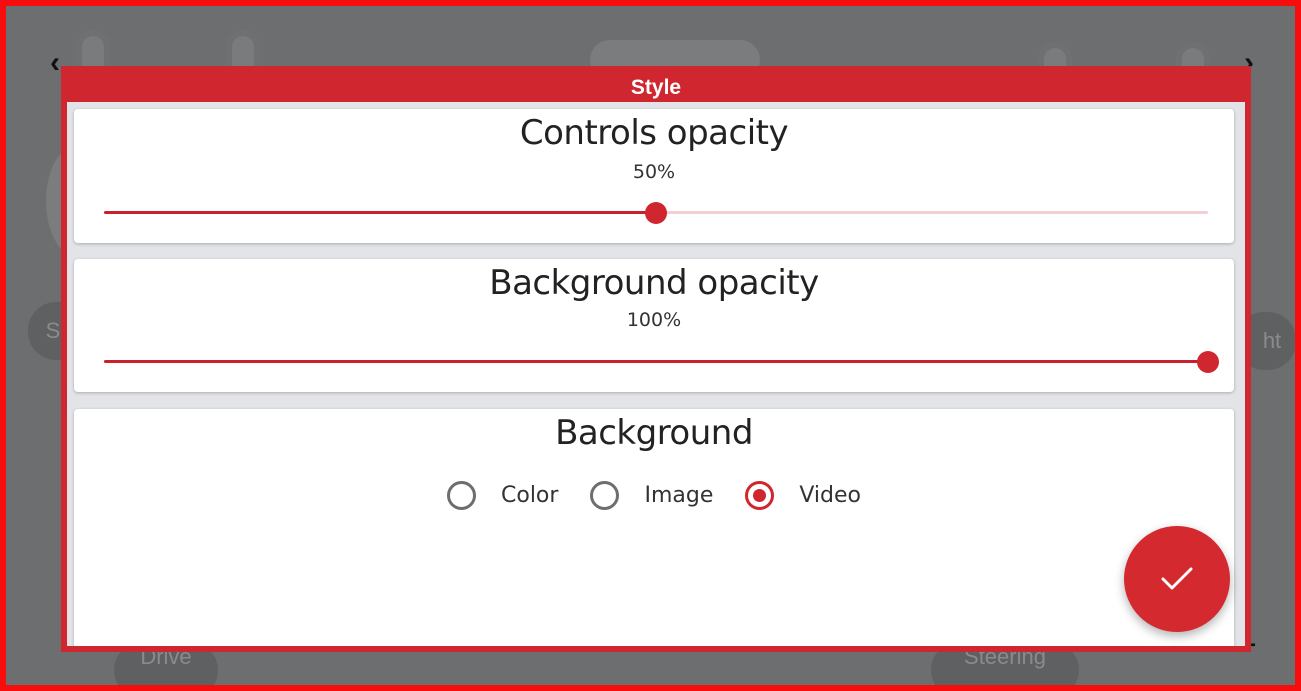 The width and height of the screenshot is (1301, 691). Describe the element at coordinates (654, 172) in the screenshot. I see `controls-opacity-value: 50%` at that location.